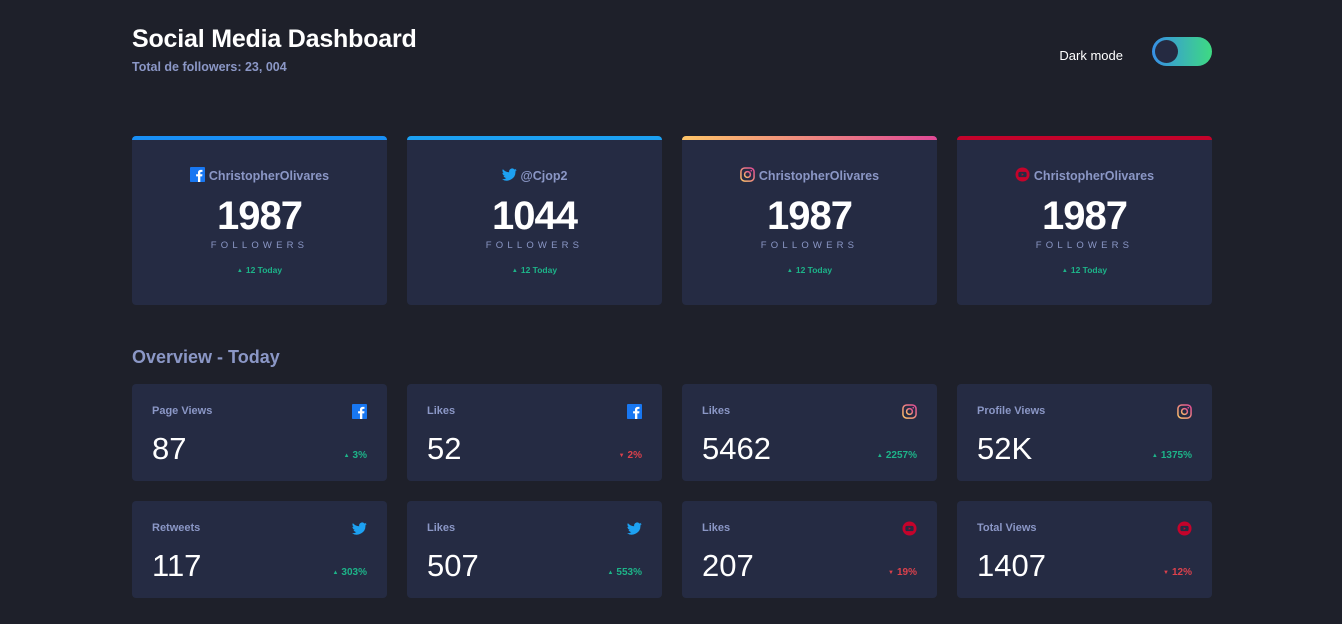 This screenshot has width=1342, height=624. What do you see at coordinates (544, 176) in the screenshot?
I see `handle-text: @Cjop2` at bounding box center [544, 176].